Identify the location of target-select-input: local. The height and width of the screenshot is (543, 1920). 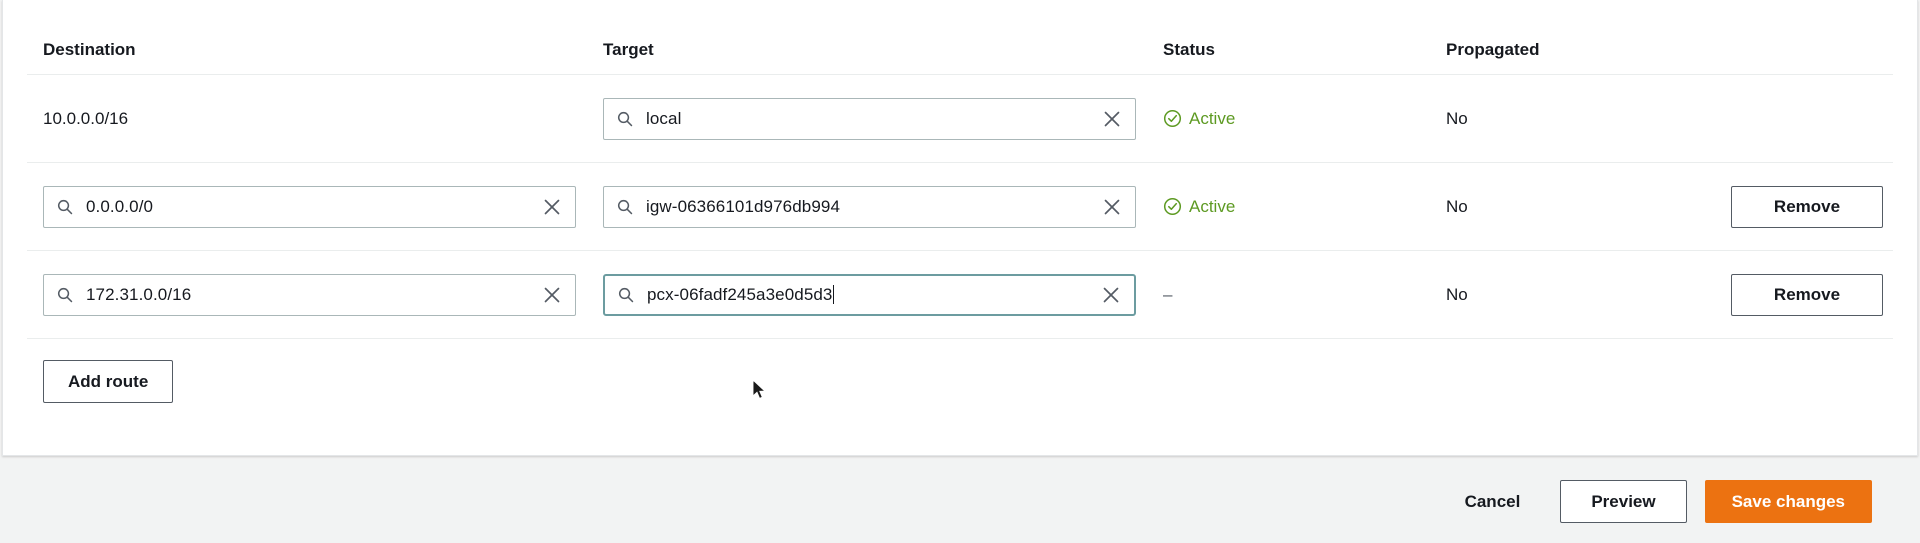
(869, 118).